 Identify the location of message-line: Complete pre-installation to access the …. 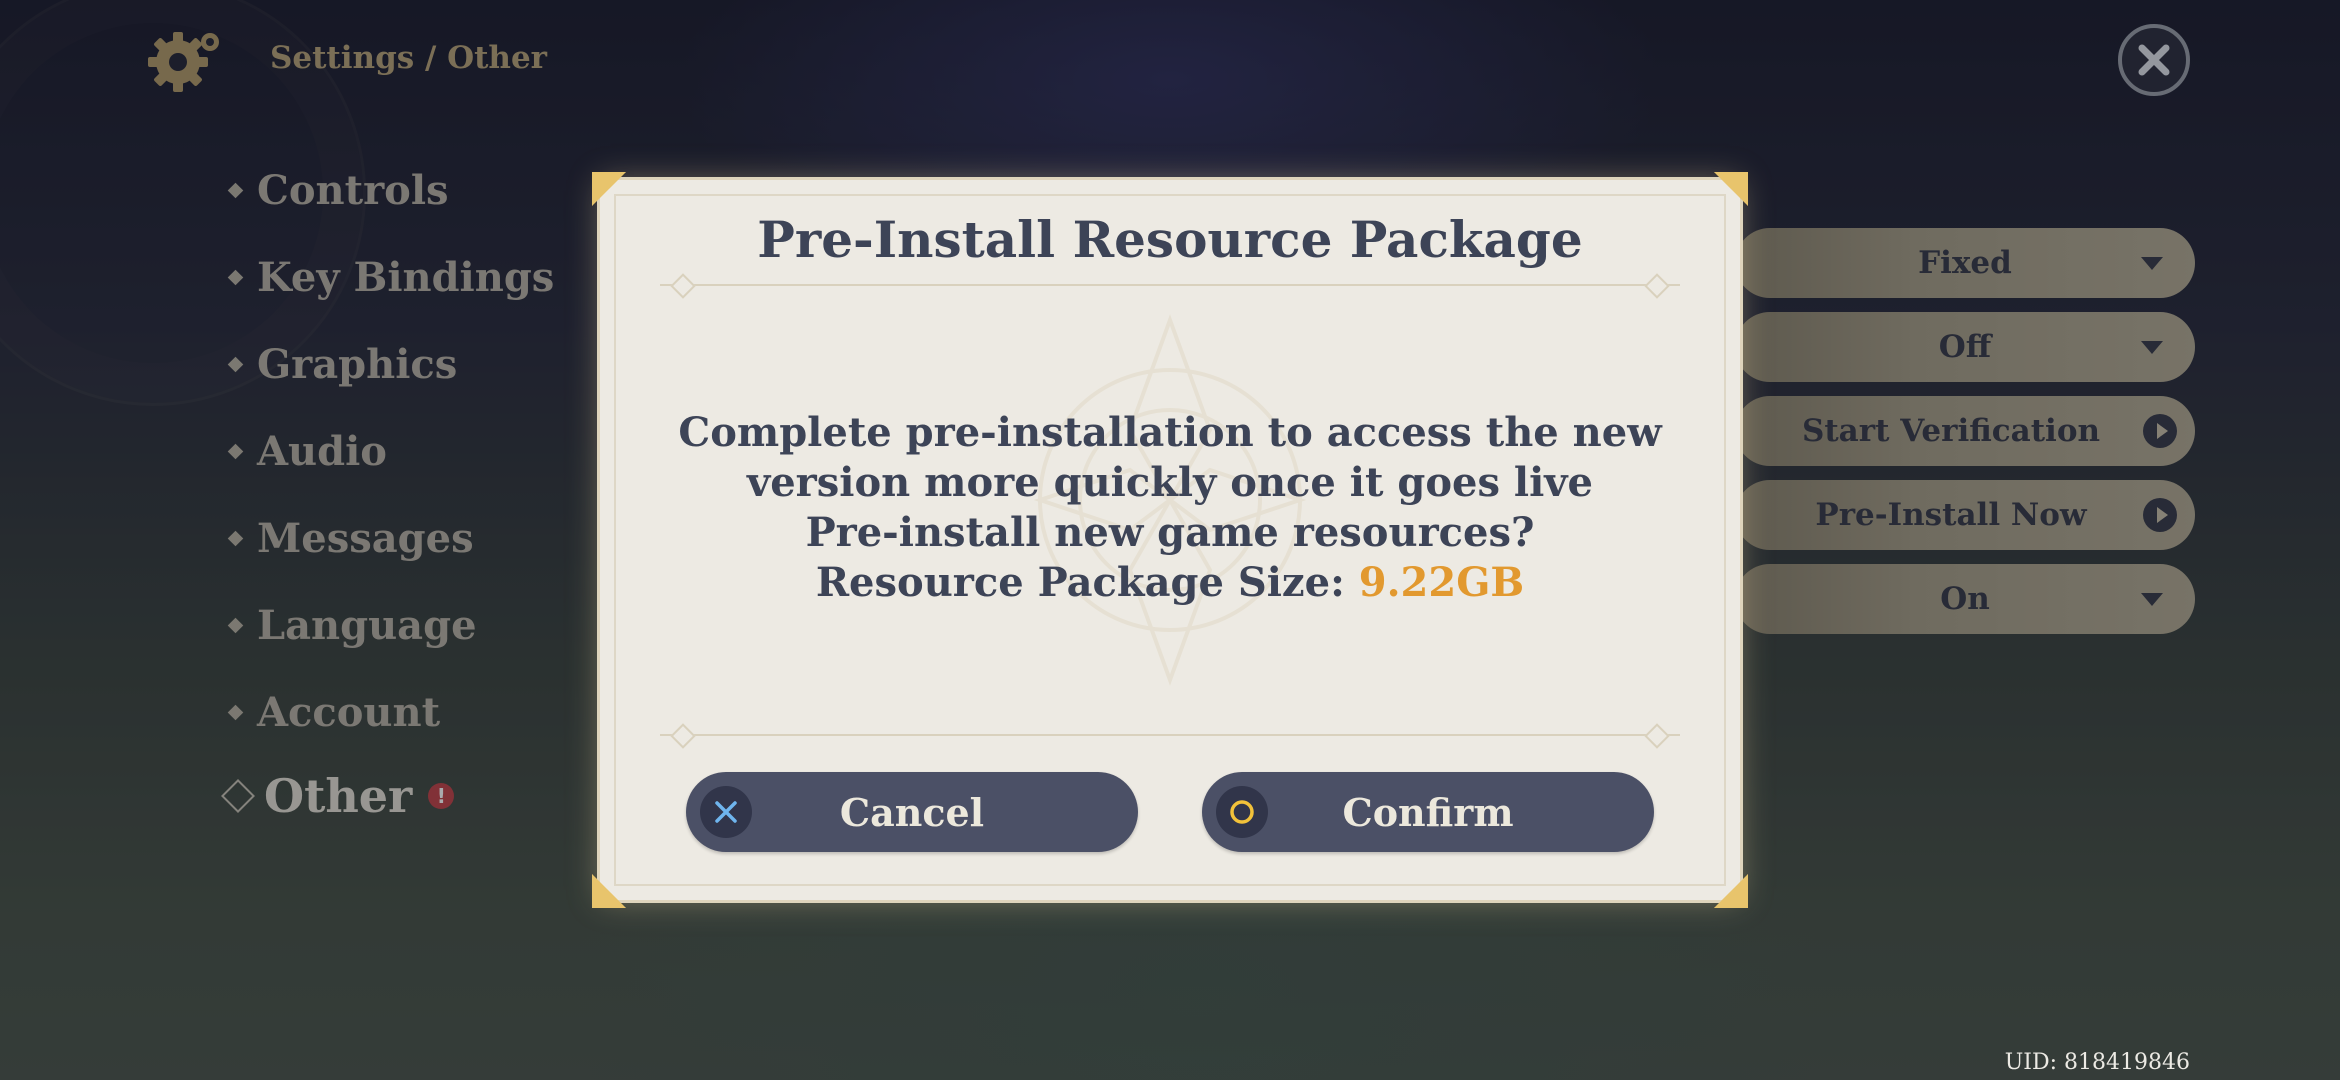
(1170, 432).